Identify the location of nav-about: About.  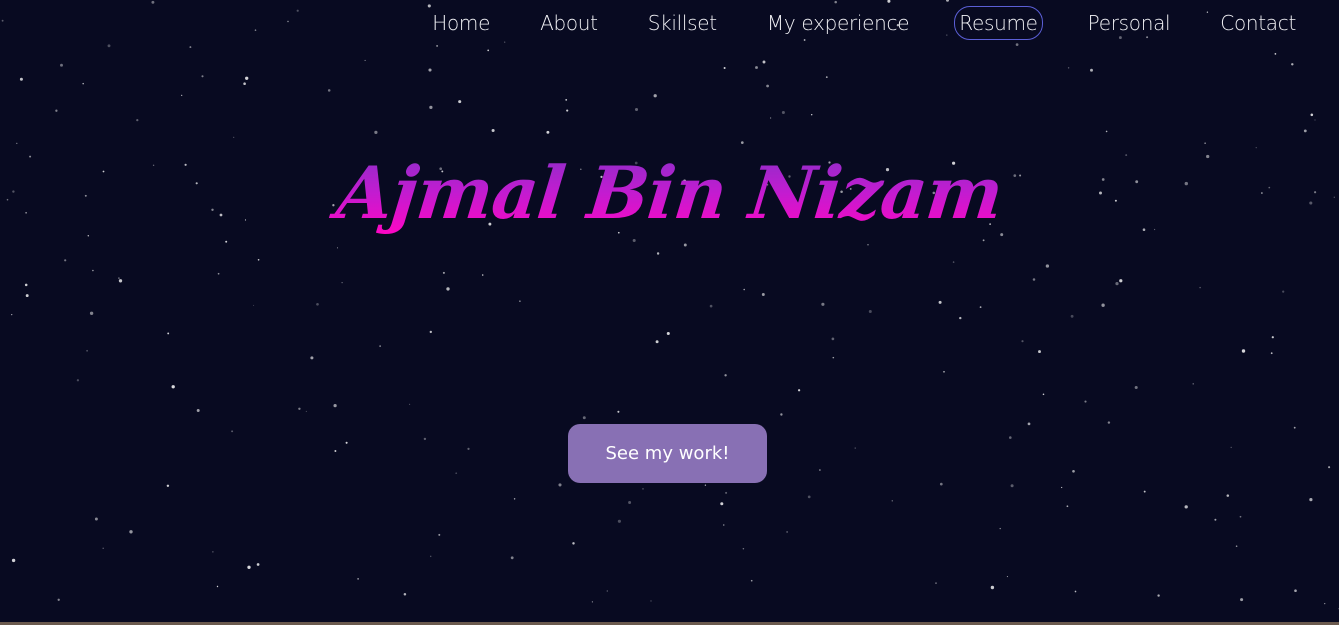
(569, 23).